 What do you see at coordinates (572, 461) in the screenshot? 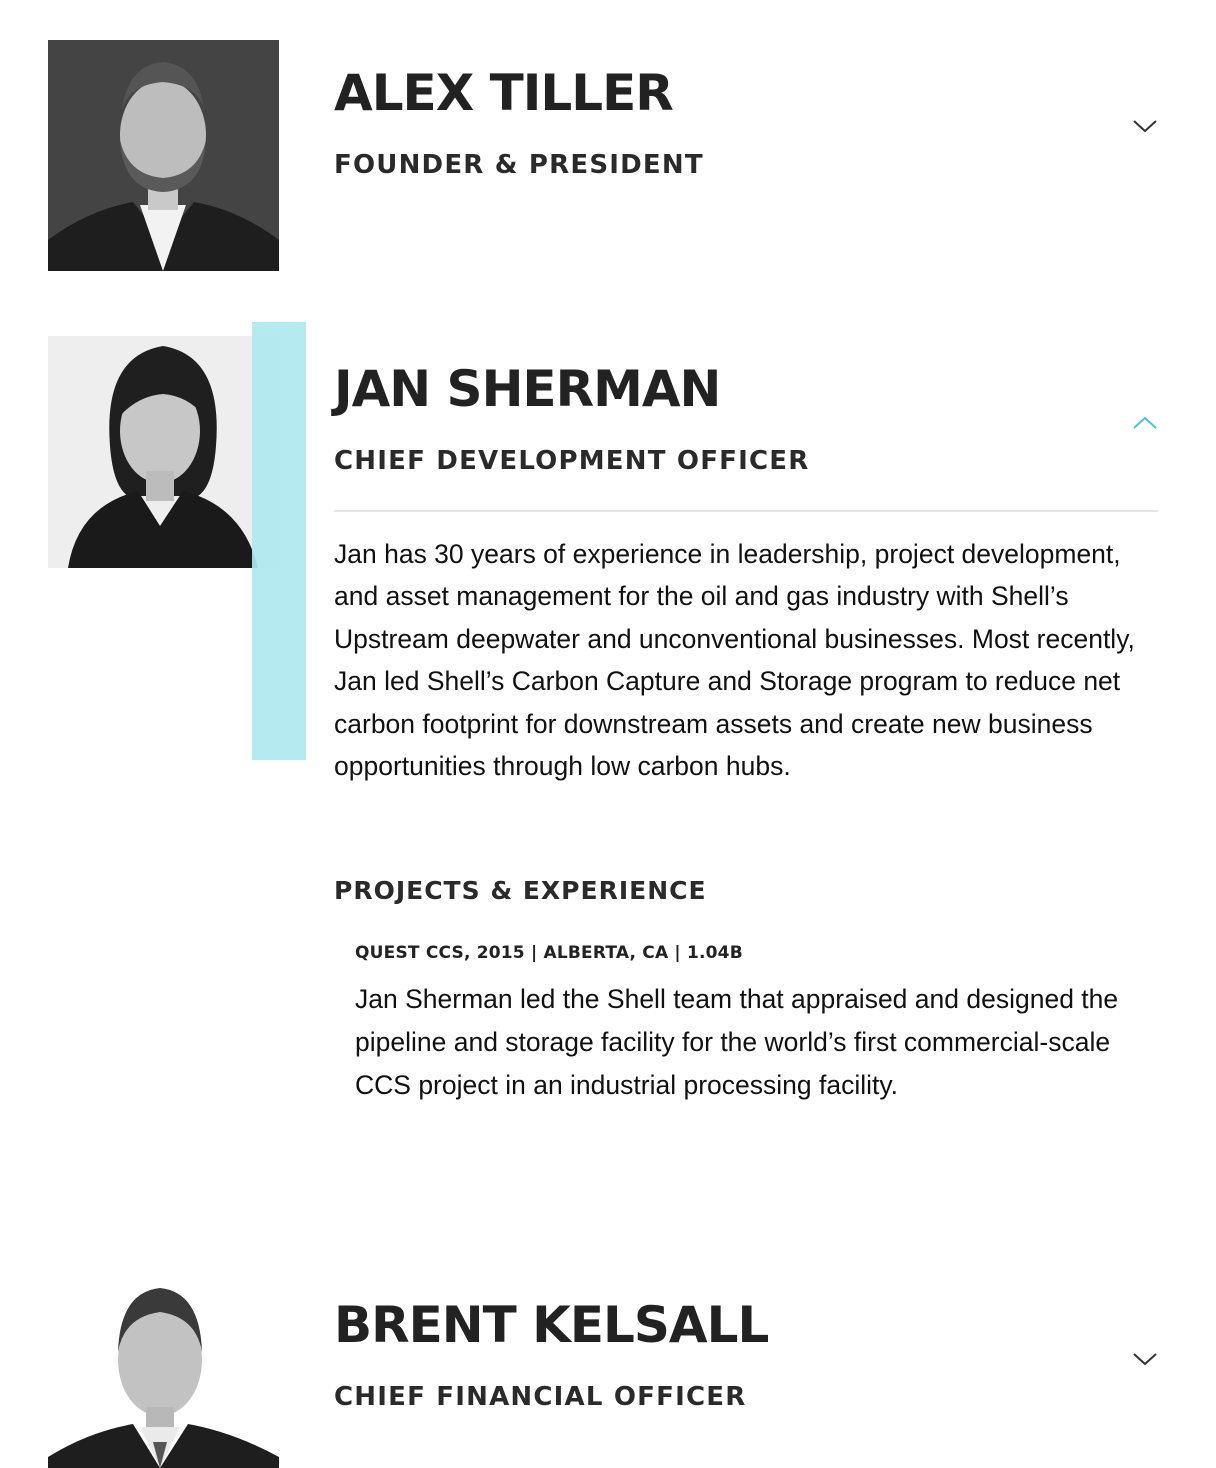
I see `member-role: CHIEF DEVELOPMENT OFFICER` at bounding box center [572, 461].